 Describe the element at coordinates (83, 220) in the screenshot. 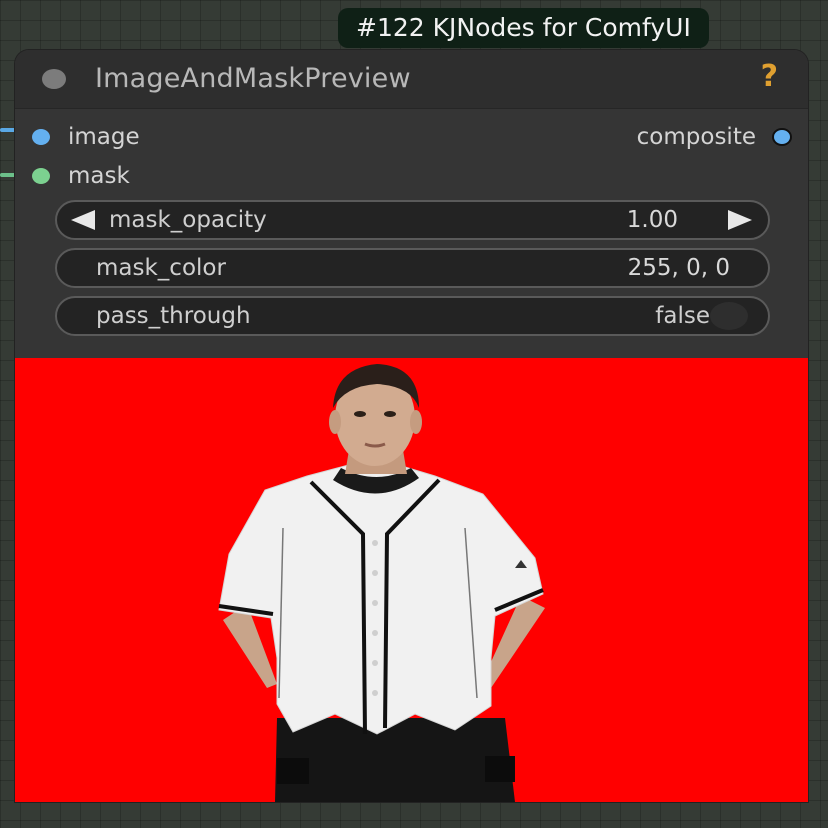

I see `decrement-arrow-icon` at that location.